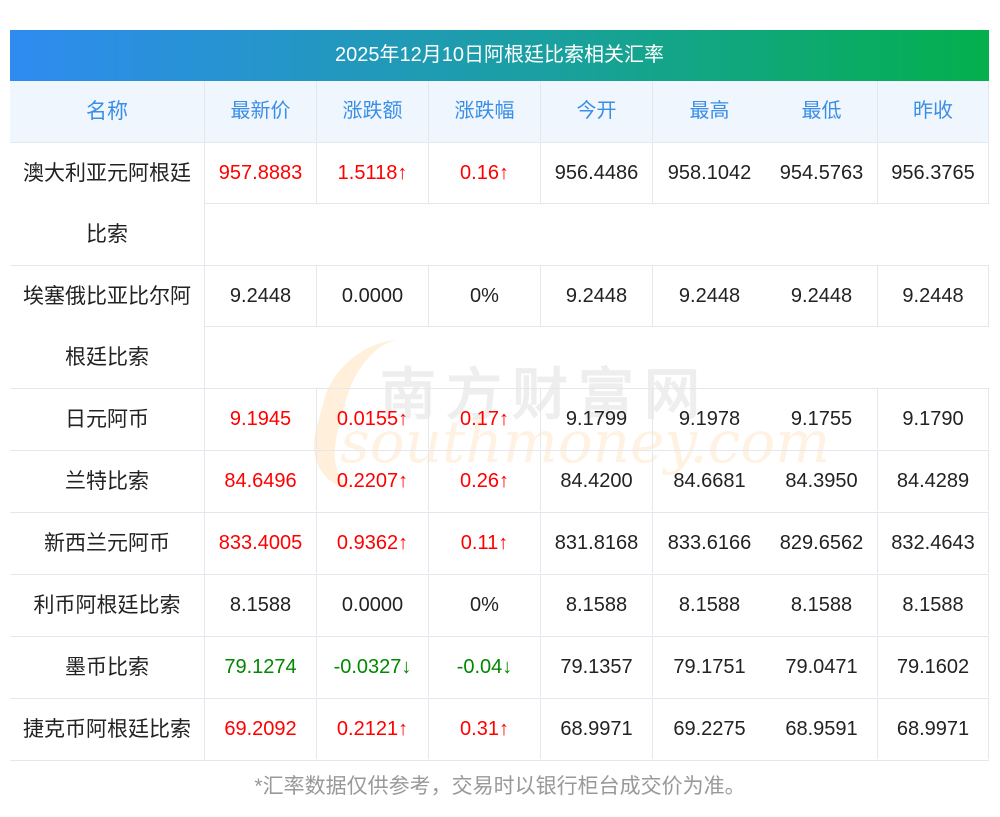 The image size is (1000, 817). Describe the element at coordinates (373, 667) in the screenshot. I see `rate-cell: -0.0327↓` at that location.